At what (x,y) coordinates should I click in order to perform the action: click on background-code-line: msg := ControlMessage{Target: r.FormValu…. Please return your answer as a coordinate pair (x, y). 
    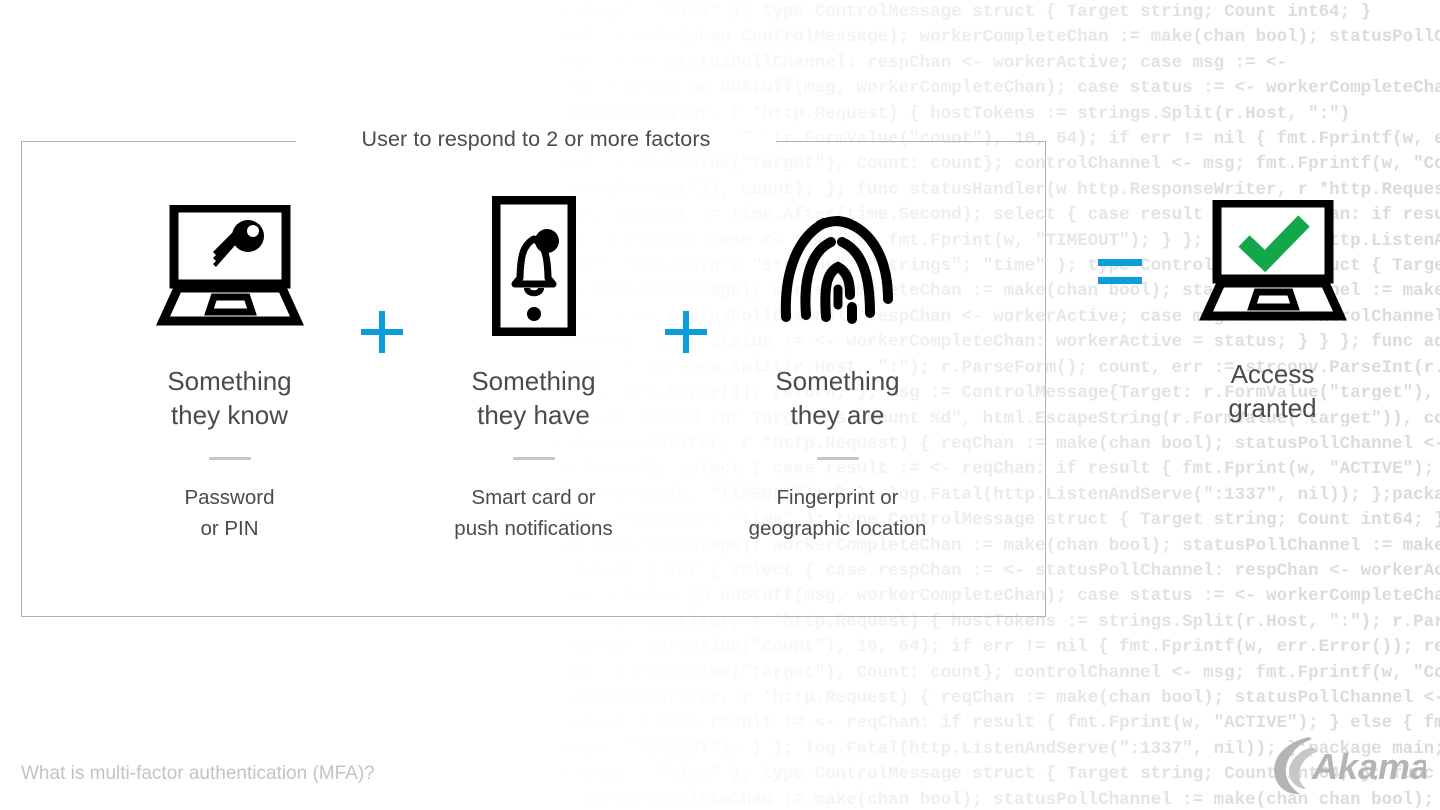
    Looking at the image, I should click on (870, 672).